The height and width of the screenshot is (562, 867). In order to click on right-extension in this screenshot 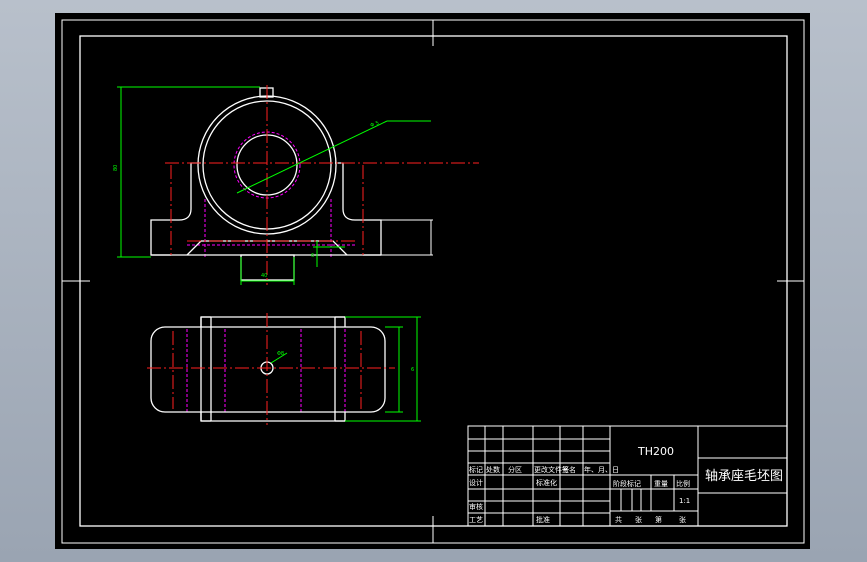, I will do `click(407, 237)`.